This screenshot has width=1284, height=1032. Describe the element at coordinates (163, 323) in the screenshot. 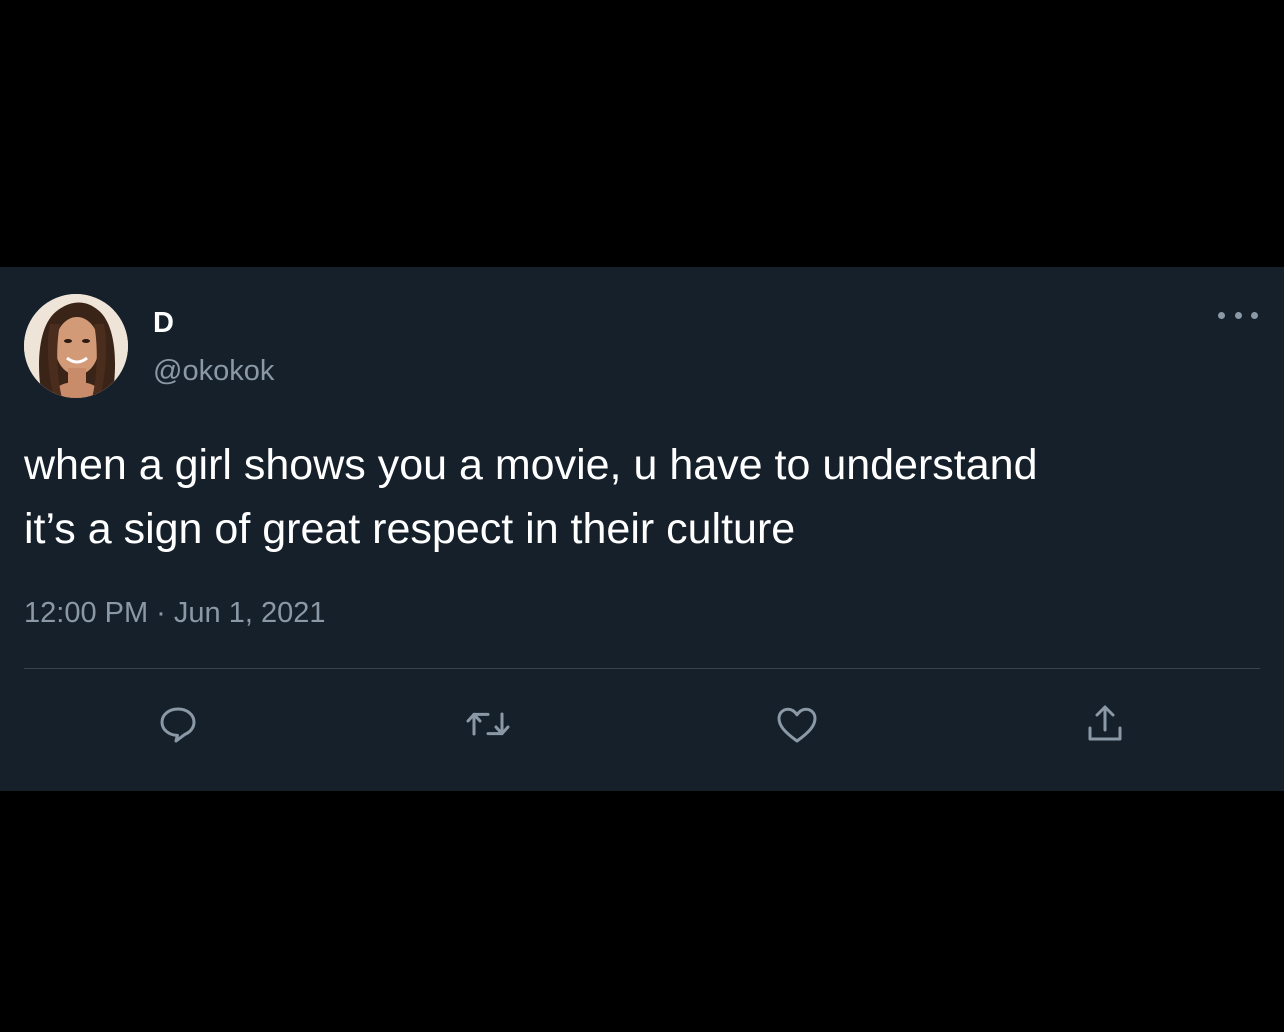

I see `display-name: D` at that location.